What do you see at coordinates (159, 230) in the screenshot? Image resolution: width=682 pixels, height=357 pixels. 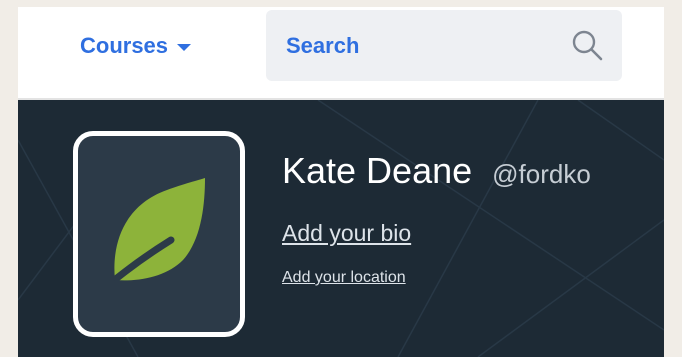 I see `leaf-icon` at bounding box center [159, 230].